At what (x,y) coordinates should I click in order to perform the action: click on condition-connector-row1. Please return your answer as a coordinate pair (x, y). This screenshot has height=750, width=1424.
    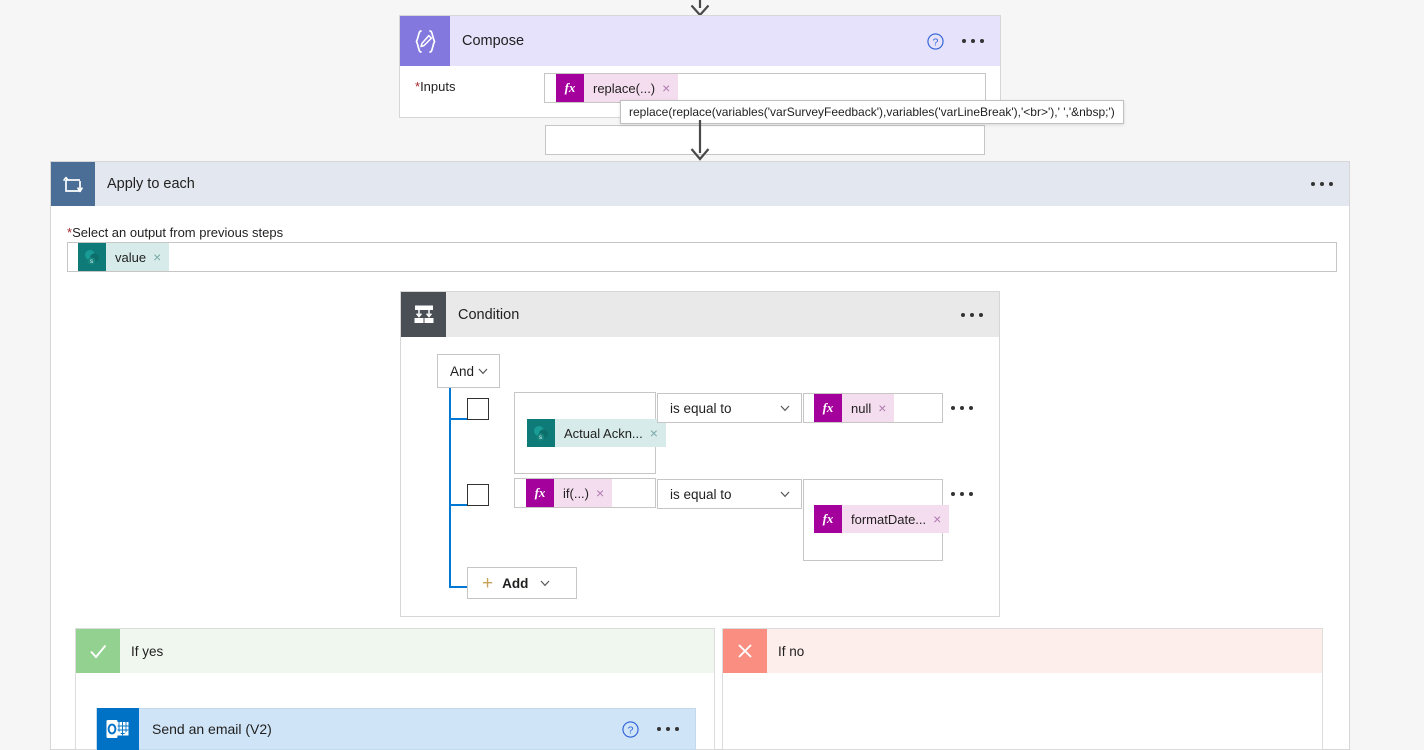
    Looking at the image, I should click on (458, 419).